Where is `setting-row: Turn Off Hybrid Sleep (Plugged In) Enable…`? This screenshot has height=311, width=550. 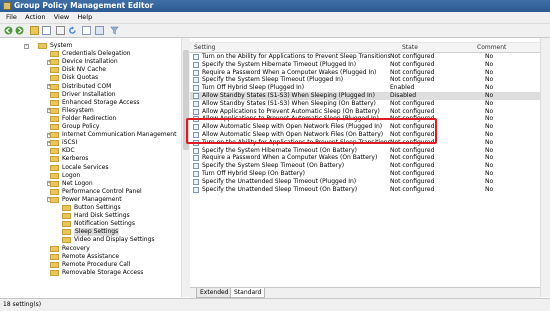 setting-row: Turn Off Hybrid Sleep (Plugged In) Enable… is located at coordinates (366, 88).